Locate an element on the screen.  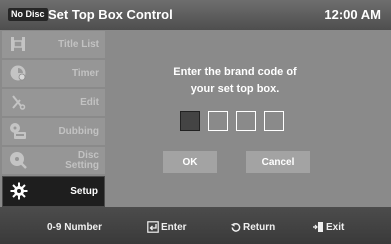
disc-icon is located at coordinates (18, 160).